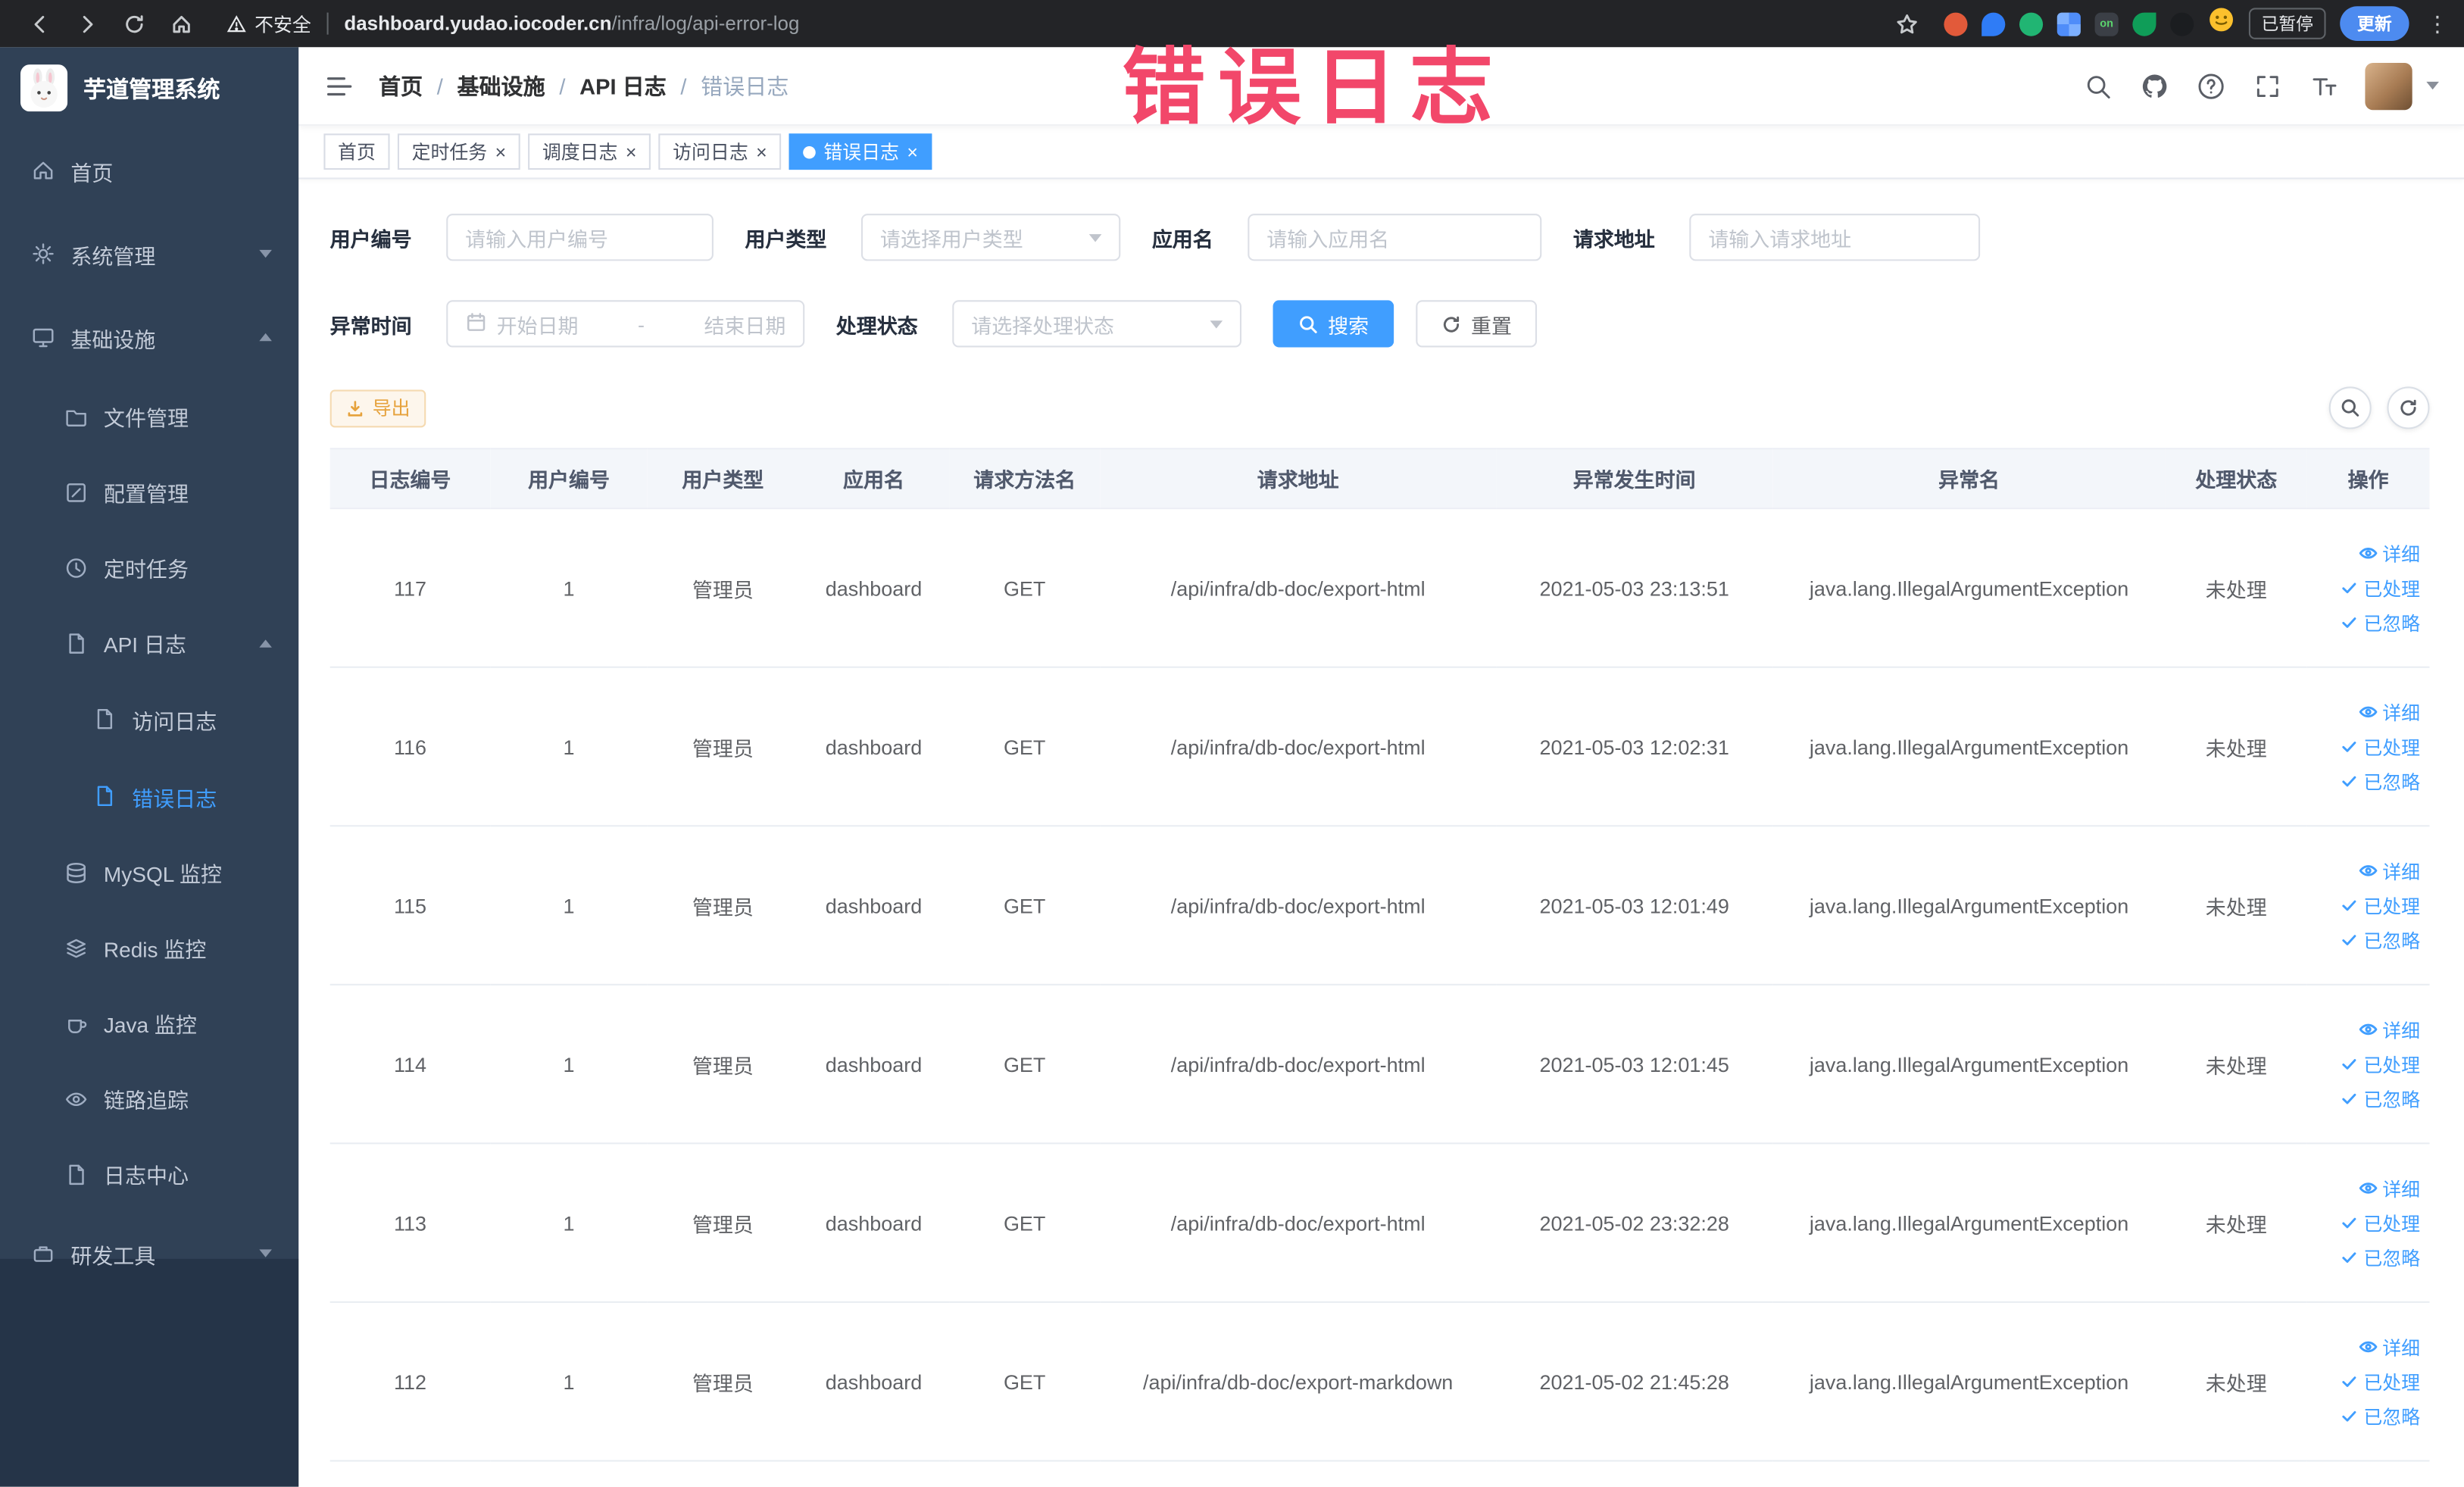 This screenshot has width=2464, height=1487. I want to click on tag-scheduled-jobs: 定时任务 ×, so click(458, 151).